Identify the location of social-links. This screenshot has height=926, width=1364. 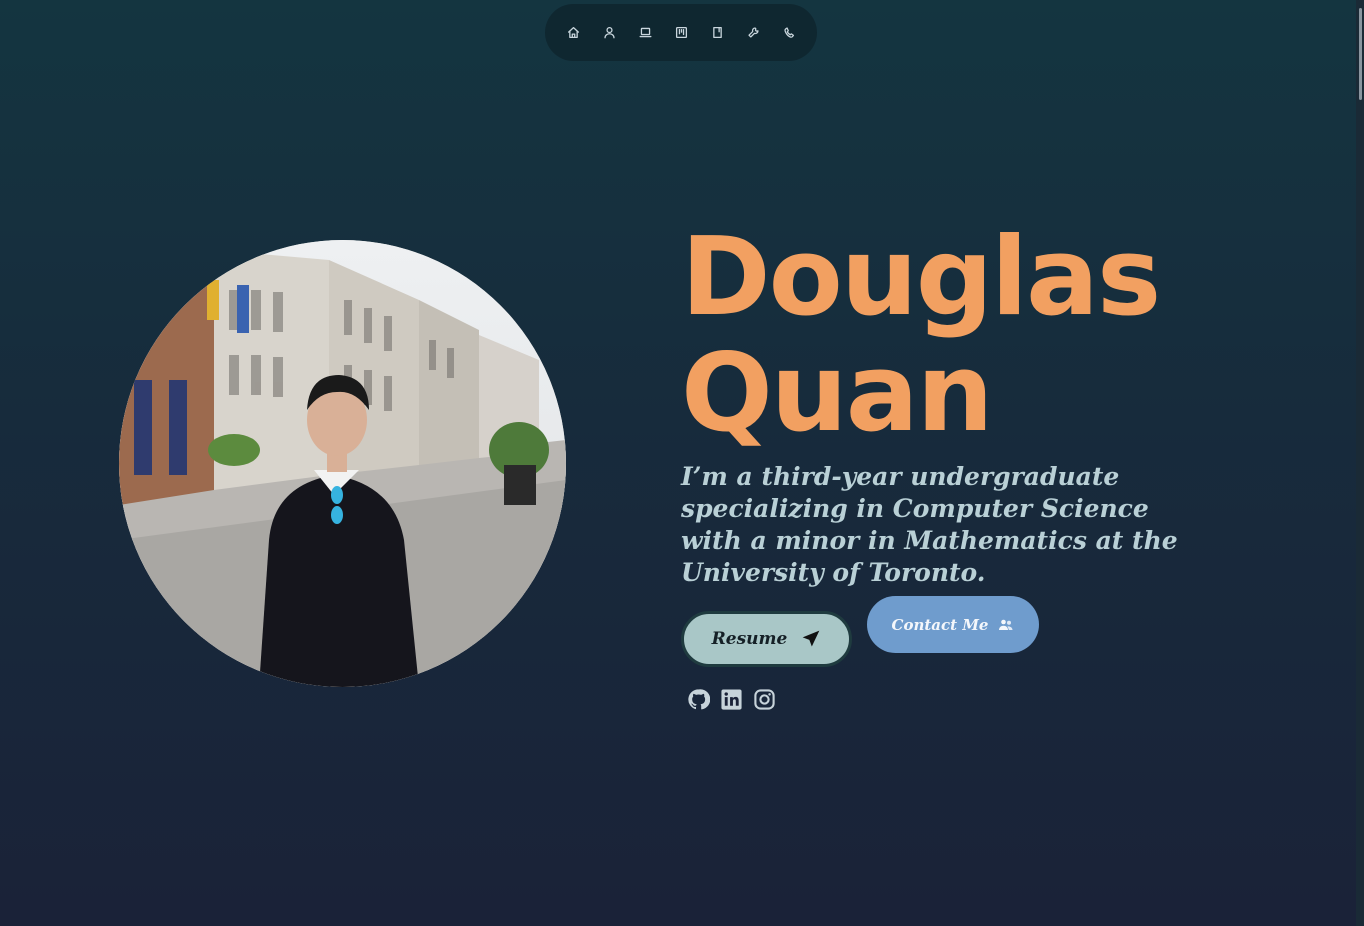
(731, 699).